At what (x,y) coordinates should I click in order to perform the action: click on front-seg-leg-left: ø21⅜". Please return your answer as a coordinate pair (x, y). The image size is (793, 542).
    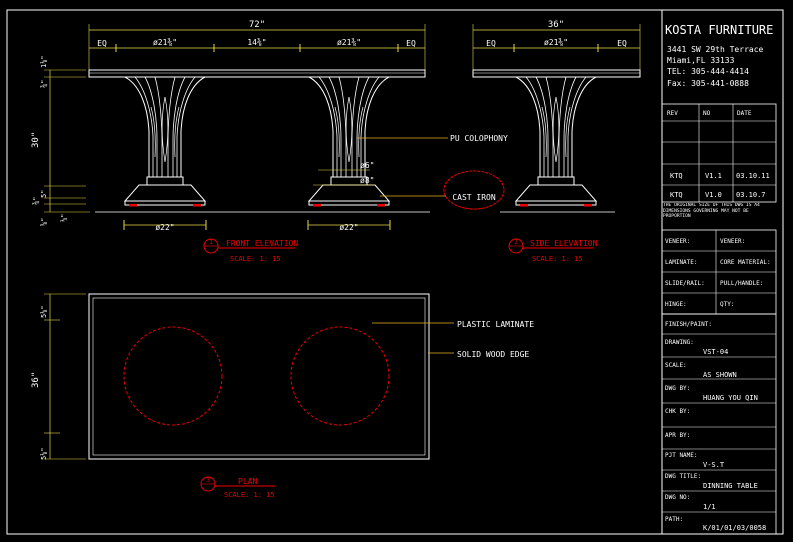
    Looking at the image, I should click on (165, 42).